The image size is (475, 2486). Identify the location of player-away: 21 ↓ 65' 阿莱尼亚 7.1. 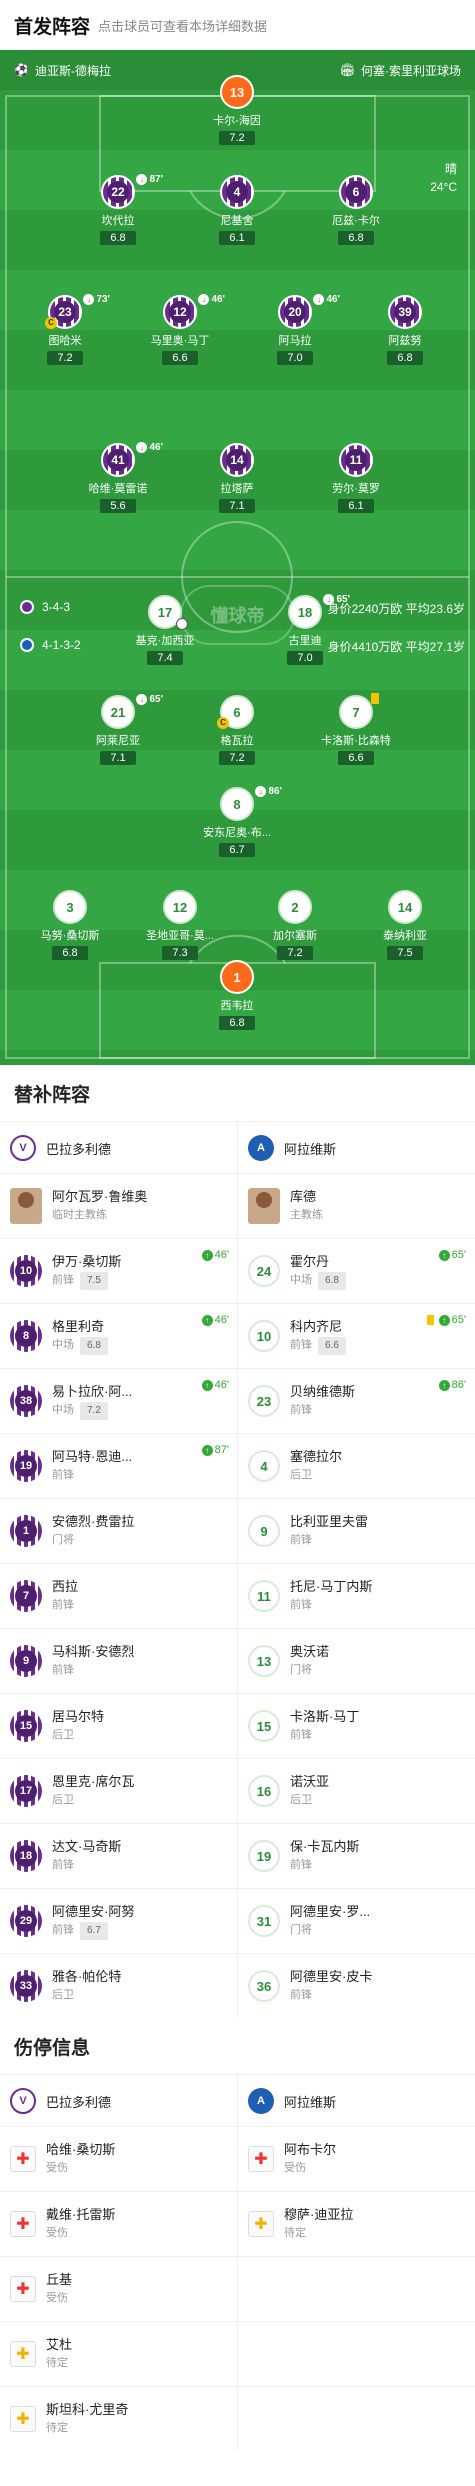
(118, 730).